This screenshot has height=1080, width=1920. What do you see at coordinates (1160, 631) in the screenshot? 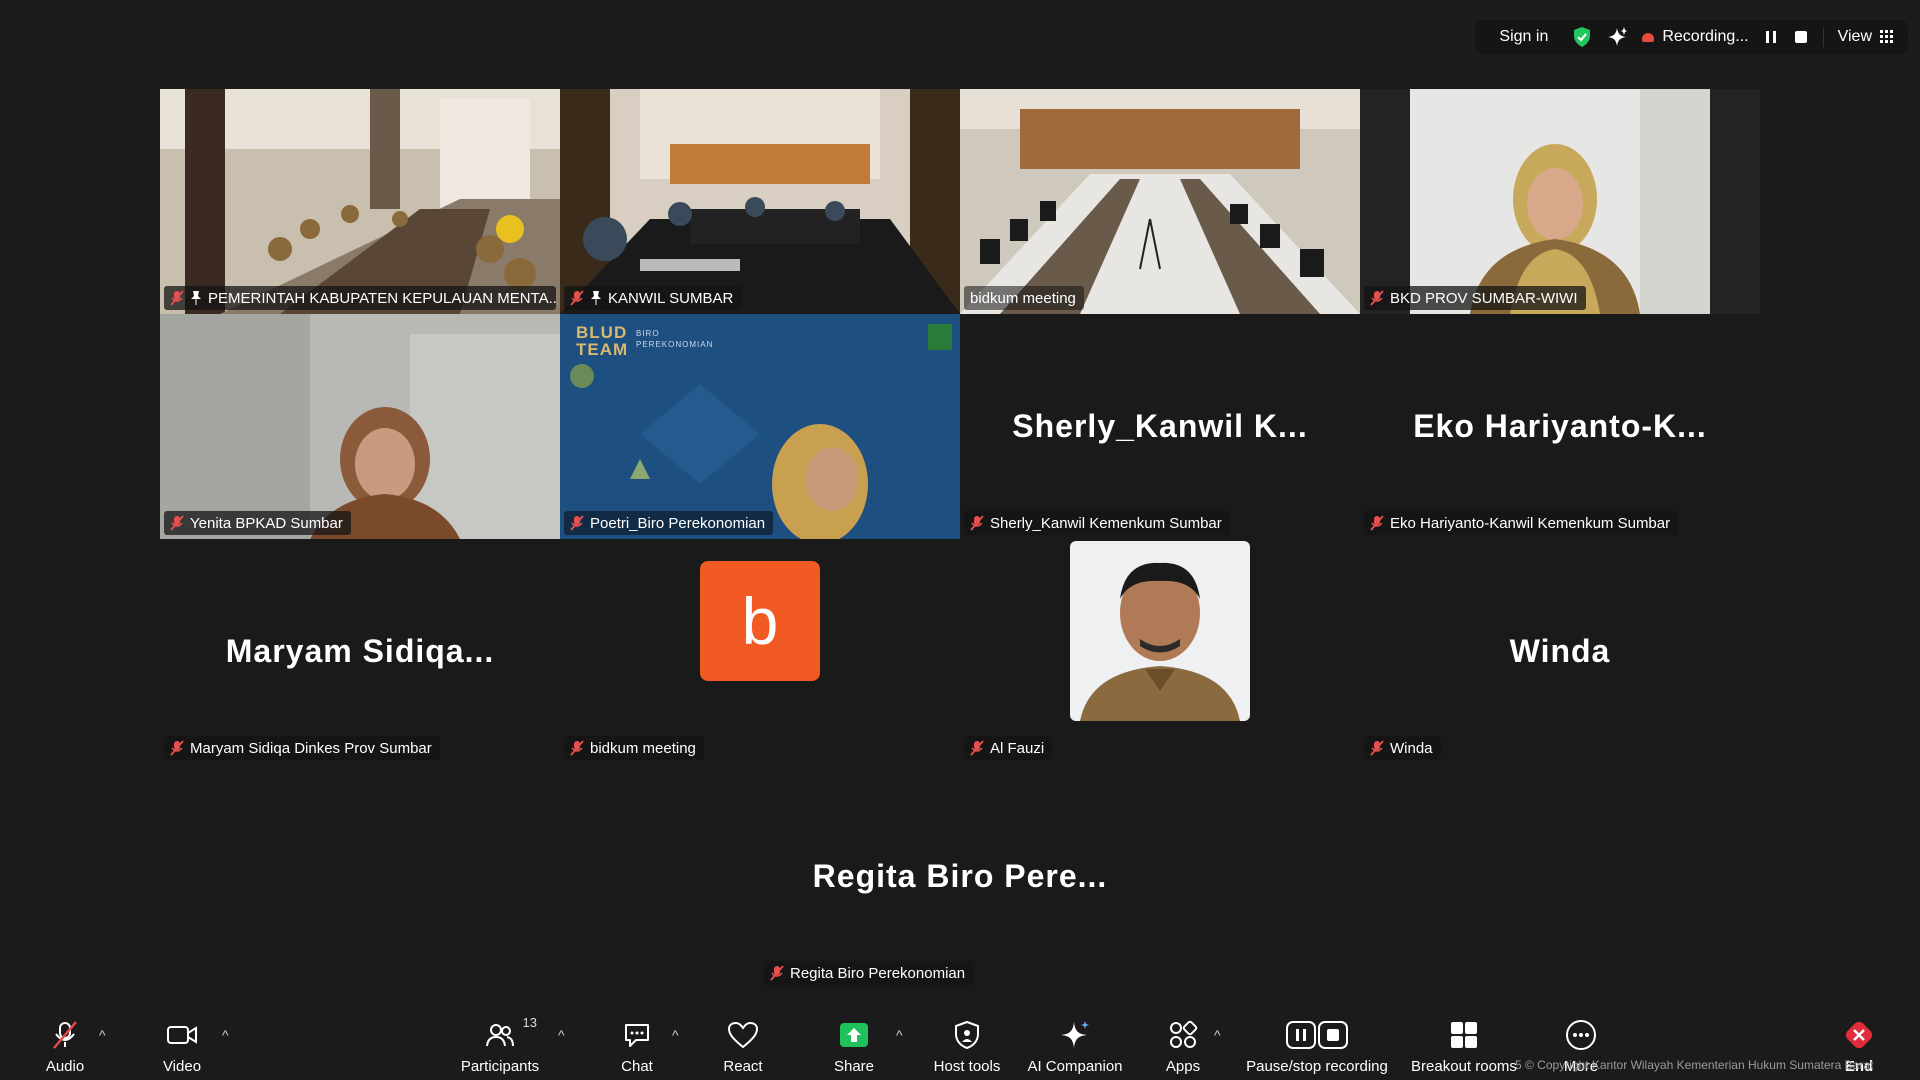
I see `avatar` at bounding box center [1160, 631].